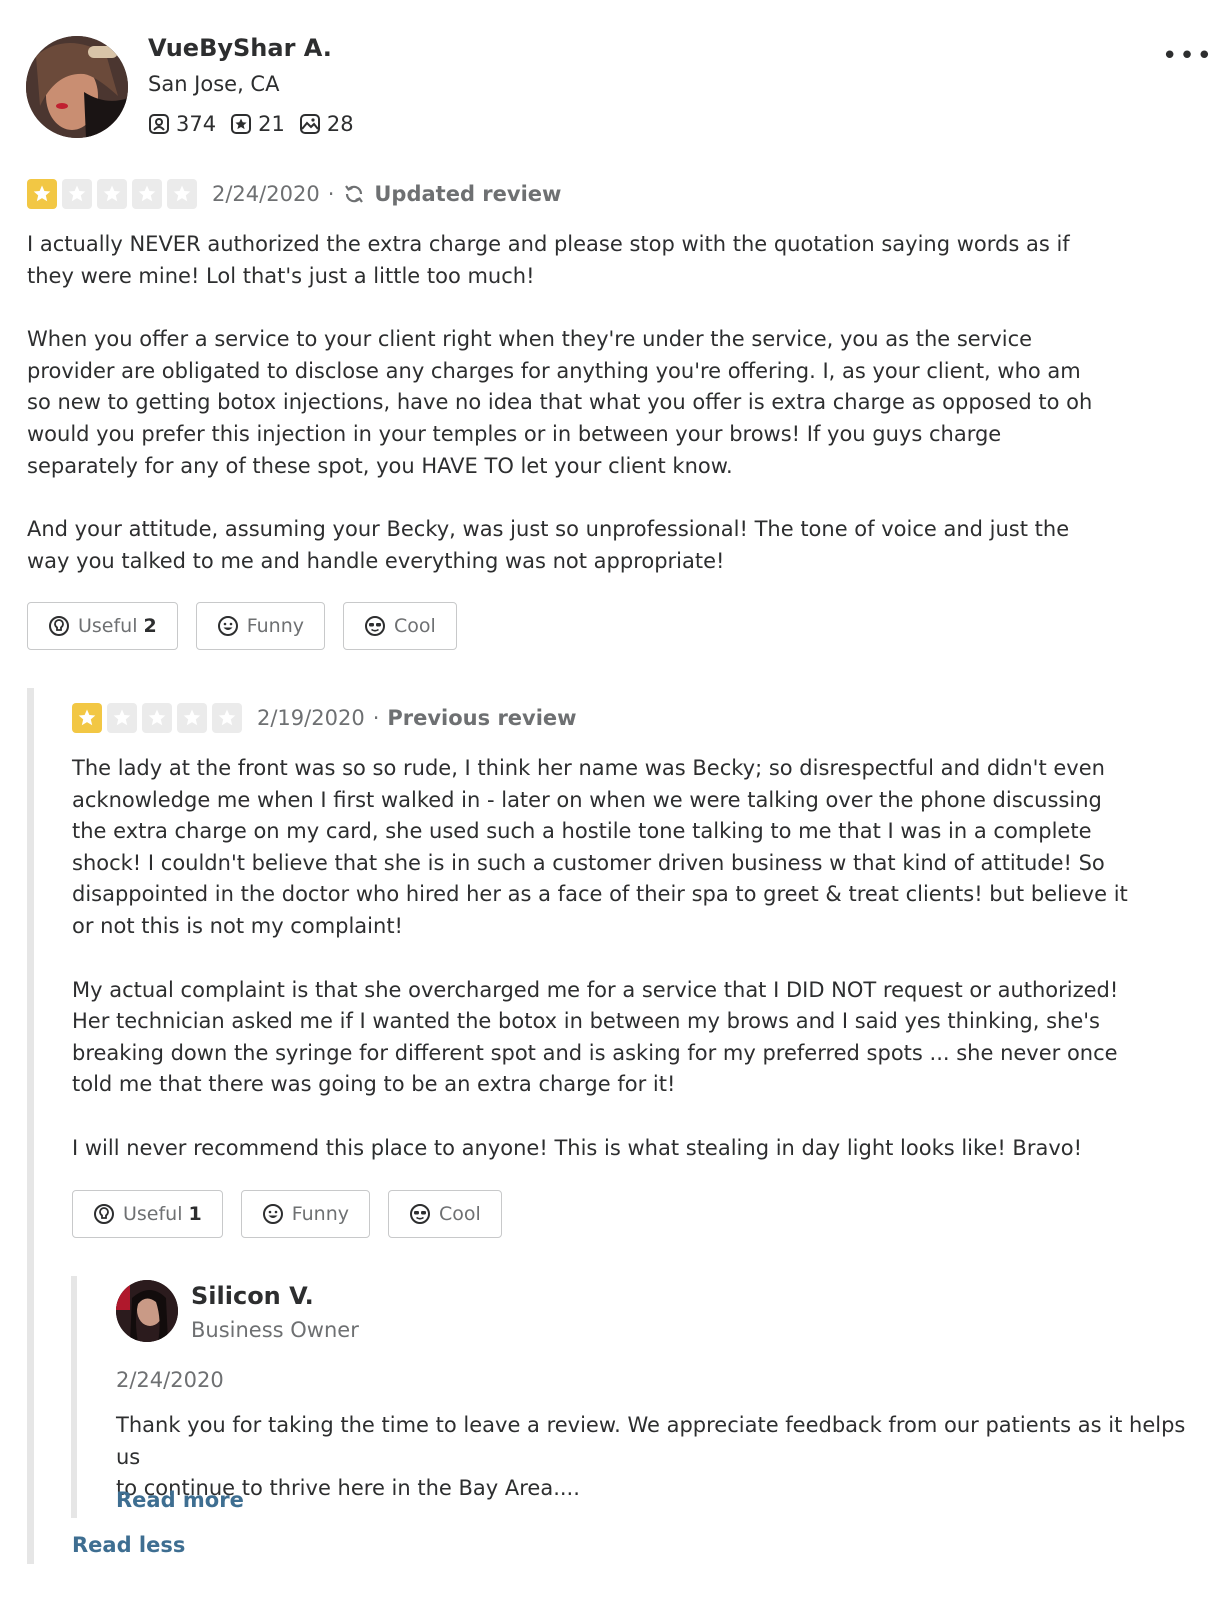  What do you see at coordinates (77, 87) in the screenshot?
I see `user-avatar` at bounding box center [77, 87].